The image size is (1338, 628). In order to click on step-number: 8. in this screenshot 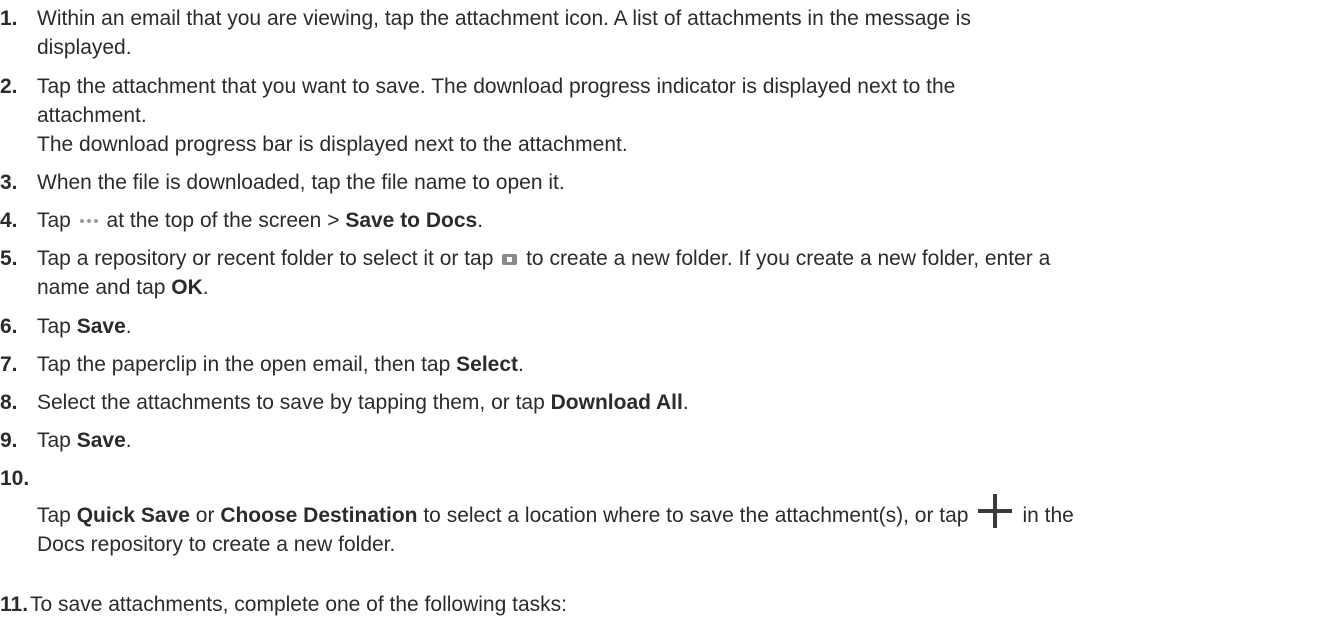, I will do `click(9, 402)`.